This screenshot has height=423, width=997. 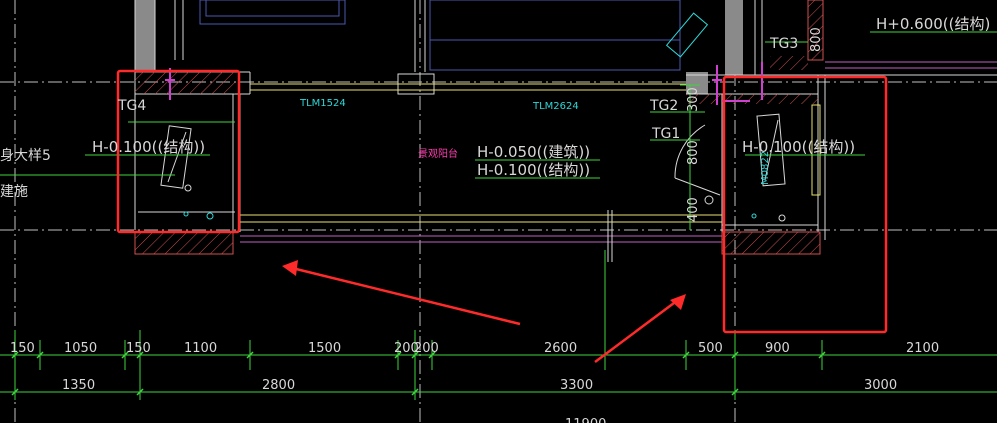 What do you see at coordinates (440, 35) in the screenshot?
I see `upper-room-furniture` at bounding box center [440, 35].